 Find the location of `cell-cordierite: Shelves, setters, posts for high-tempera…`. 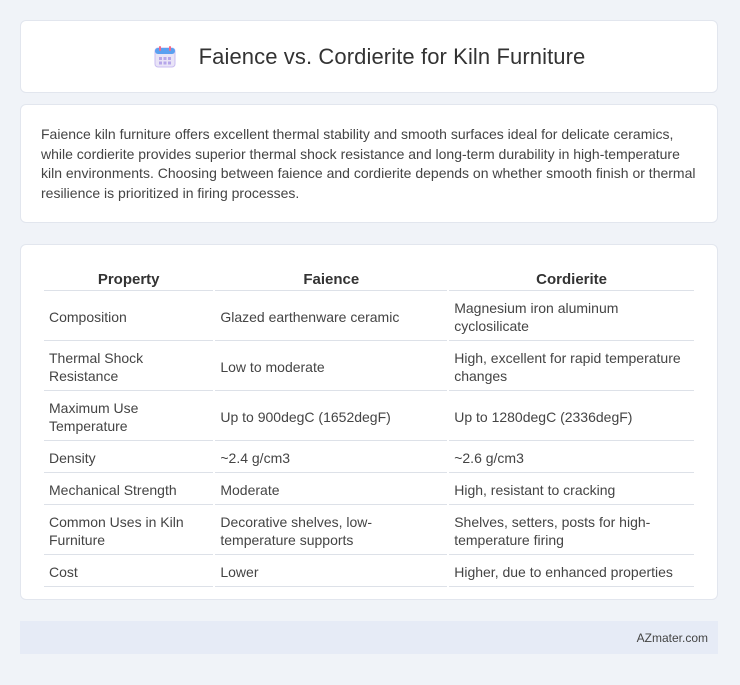

cell-cordierite: Shelves, setters, posts for high-tempera… is located at coordinates (571, 531).